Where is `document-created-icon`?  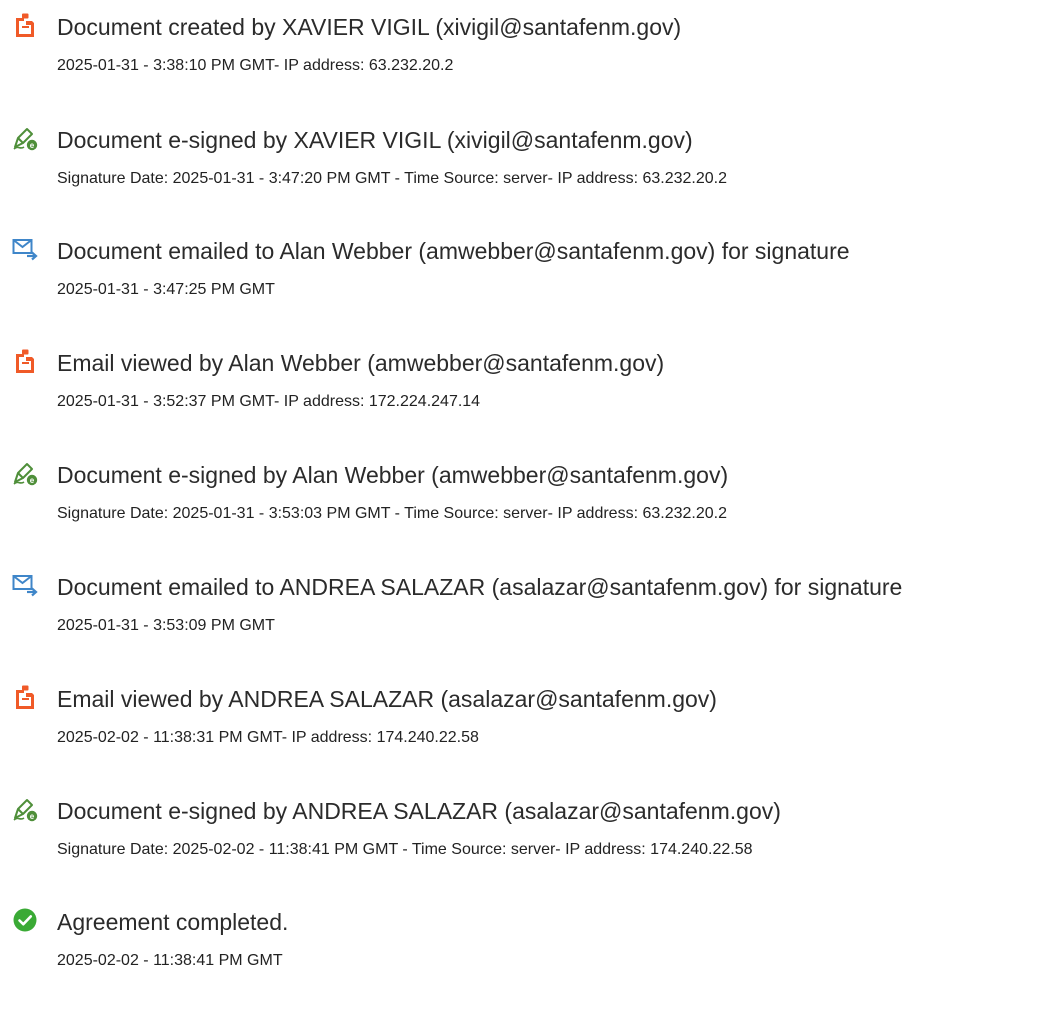 document-created-icon is located at coordinates (25, 25).